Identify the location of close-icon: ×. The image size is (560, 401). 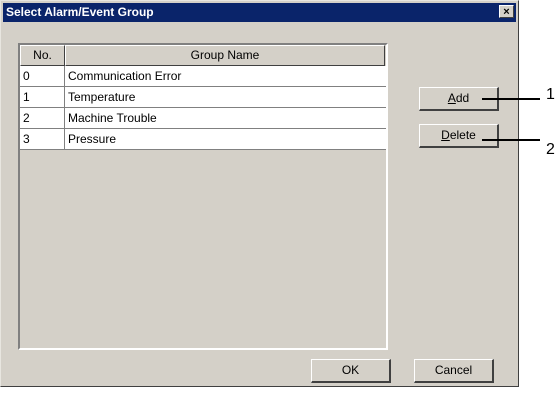
(506, 12).